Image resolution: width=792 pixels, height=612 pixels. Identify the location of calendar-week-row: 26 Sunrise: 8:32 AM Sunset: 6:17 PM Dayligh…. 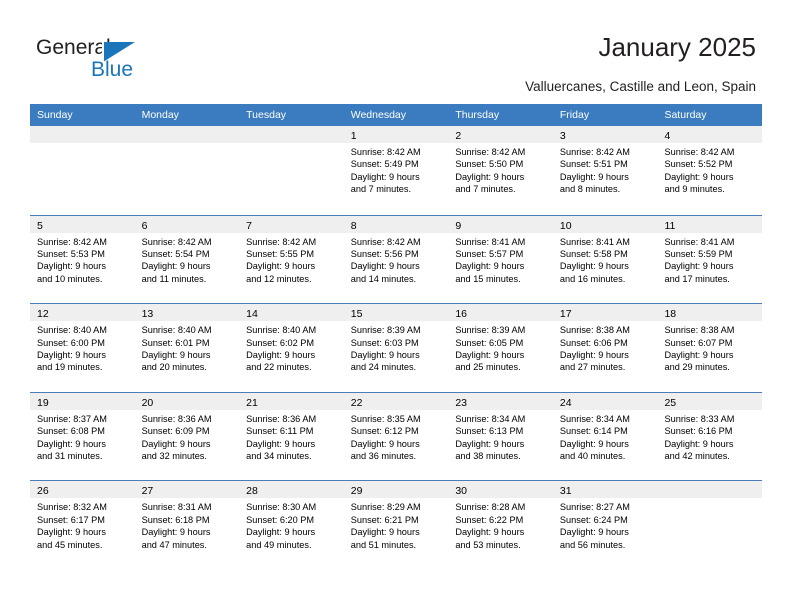
(396, 524).